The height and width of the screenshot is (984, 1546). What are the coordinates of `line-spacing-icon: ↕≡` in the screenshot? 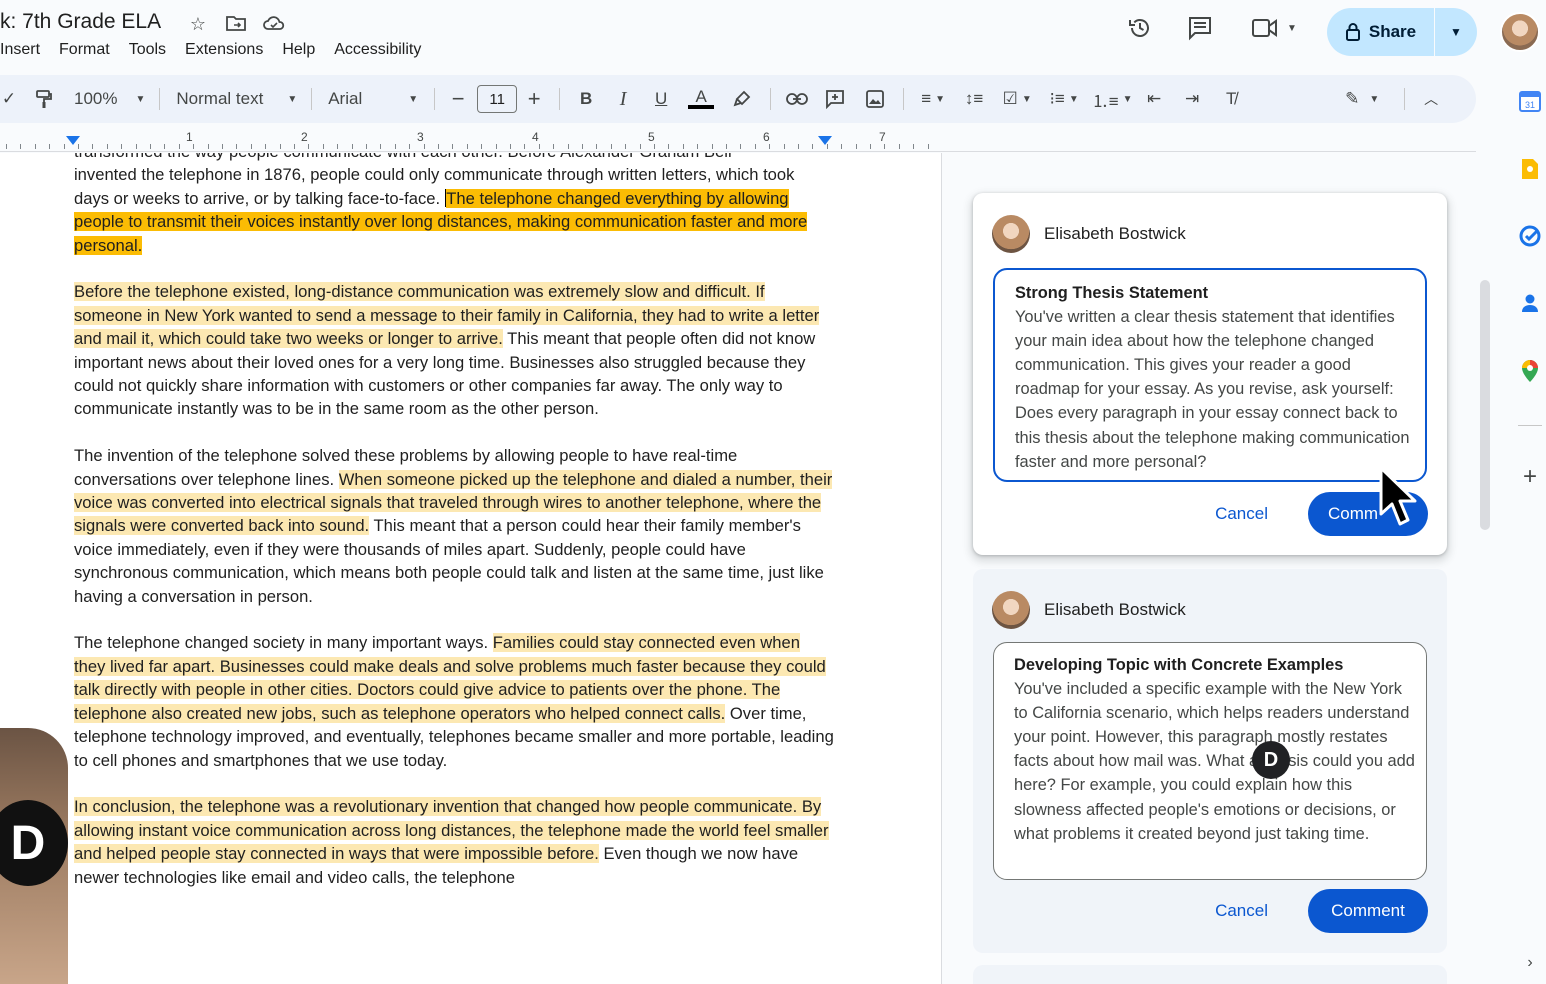 It's located at (974, 99).